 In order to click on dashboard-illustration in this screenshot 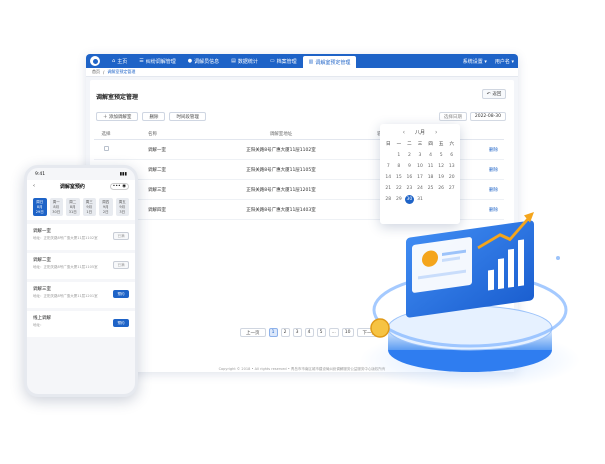, I will do `click(470, 301)`.